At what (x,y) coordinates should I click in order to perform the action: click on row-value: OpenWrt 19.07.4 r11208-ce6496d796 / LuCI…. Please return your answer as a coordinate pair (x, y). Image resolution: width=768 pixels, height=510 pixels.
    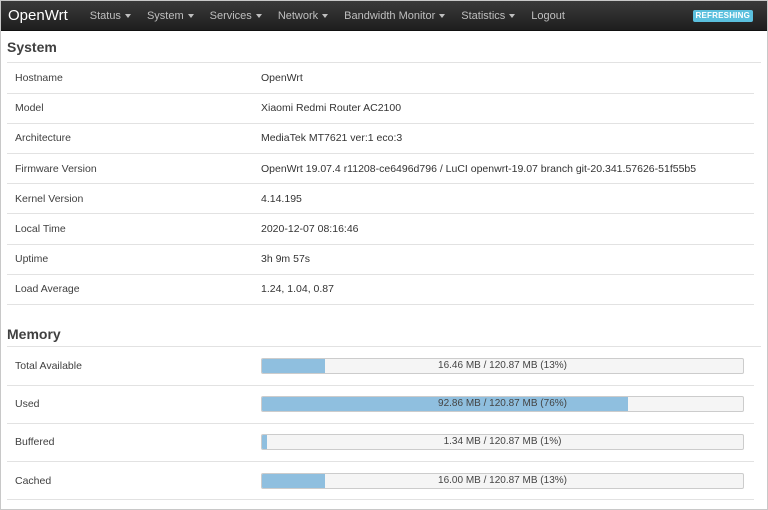
    Looking at the image, I should click on (507, 169).